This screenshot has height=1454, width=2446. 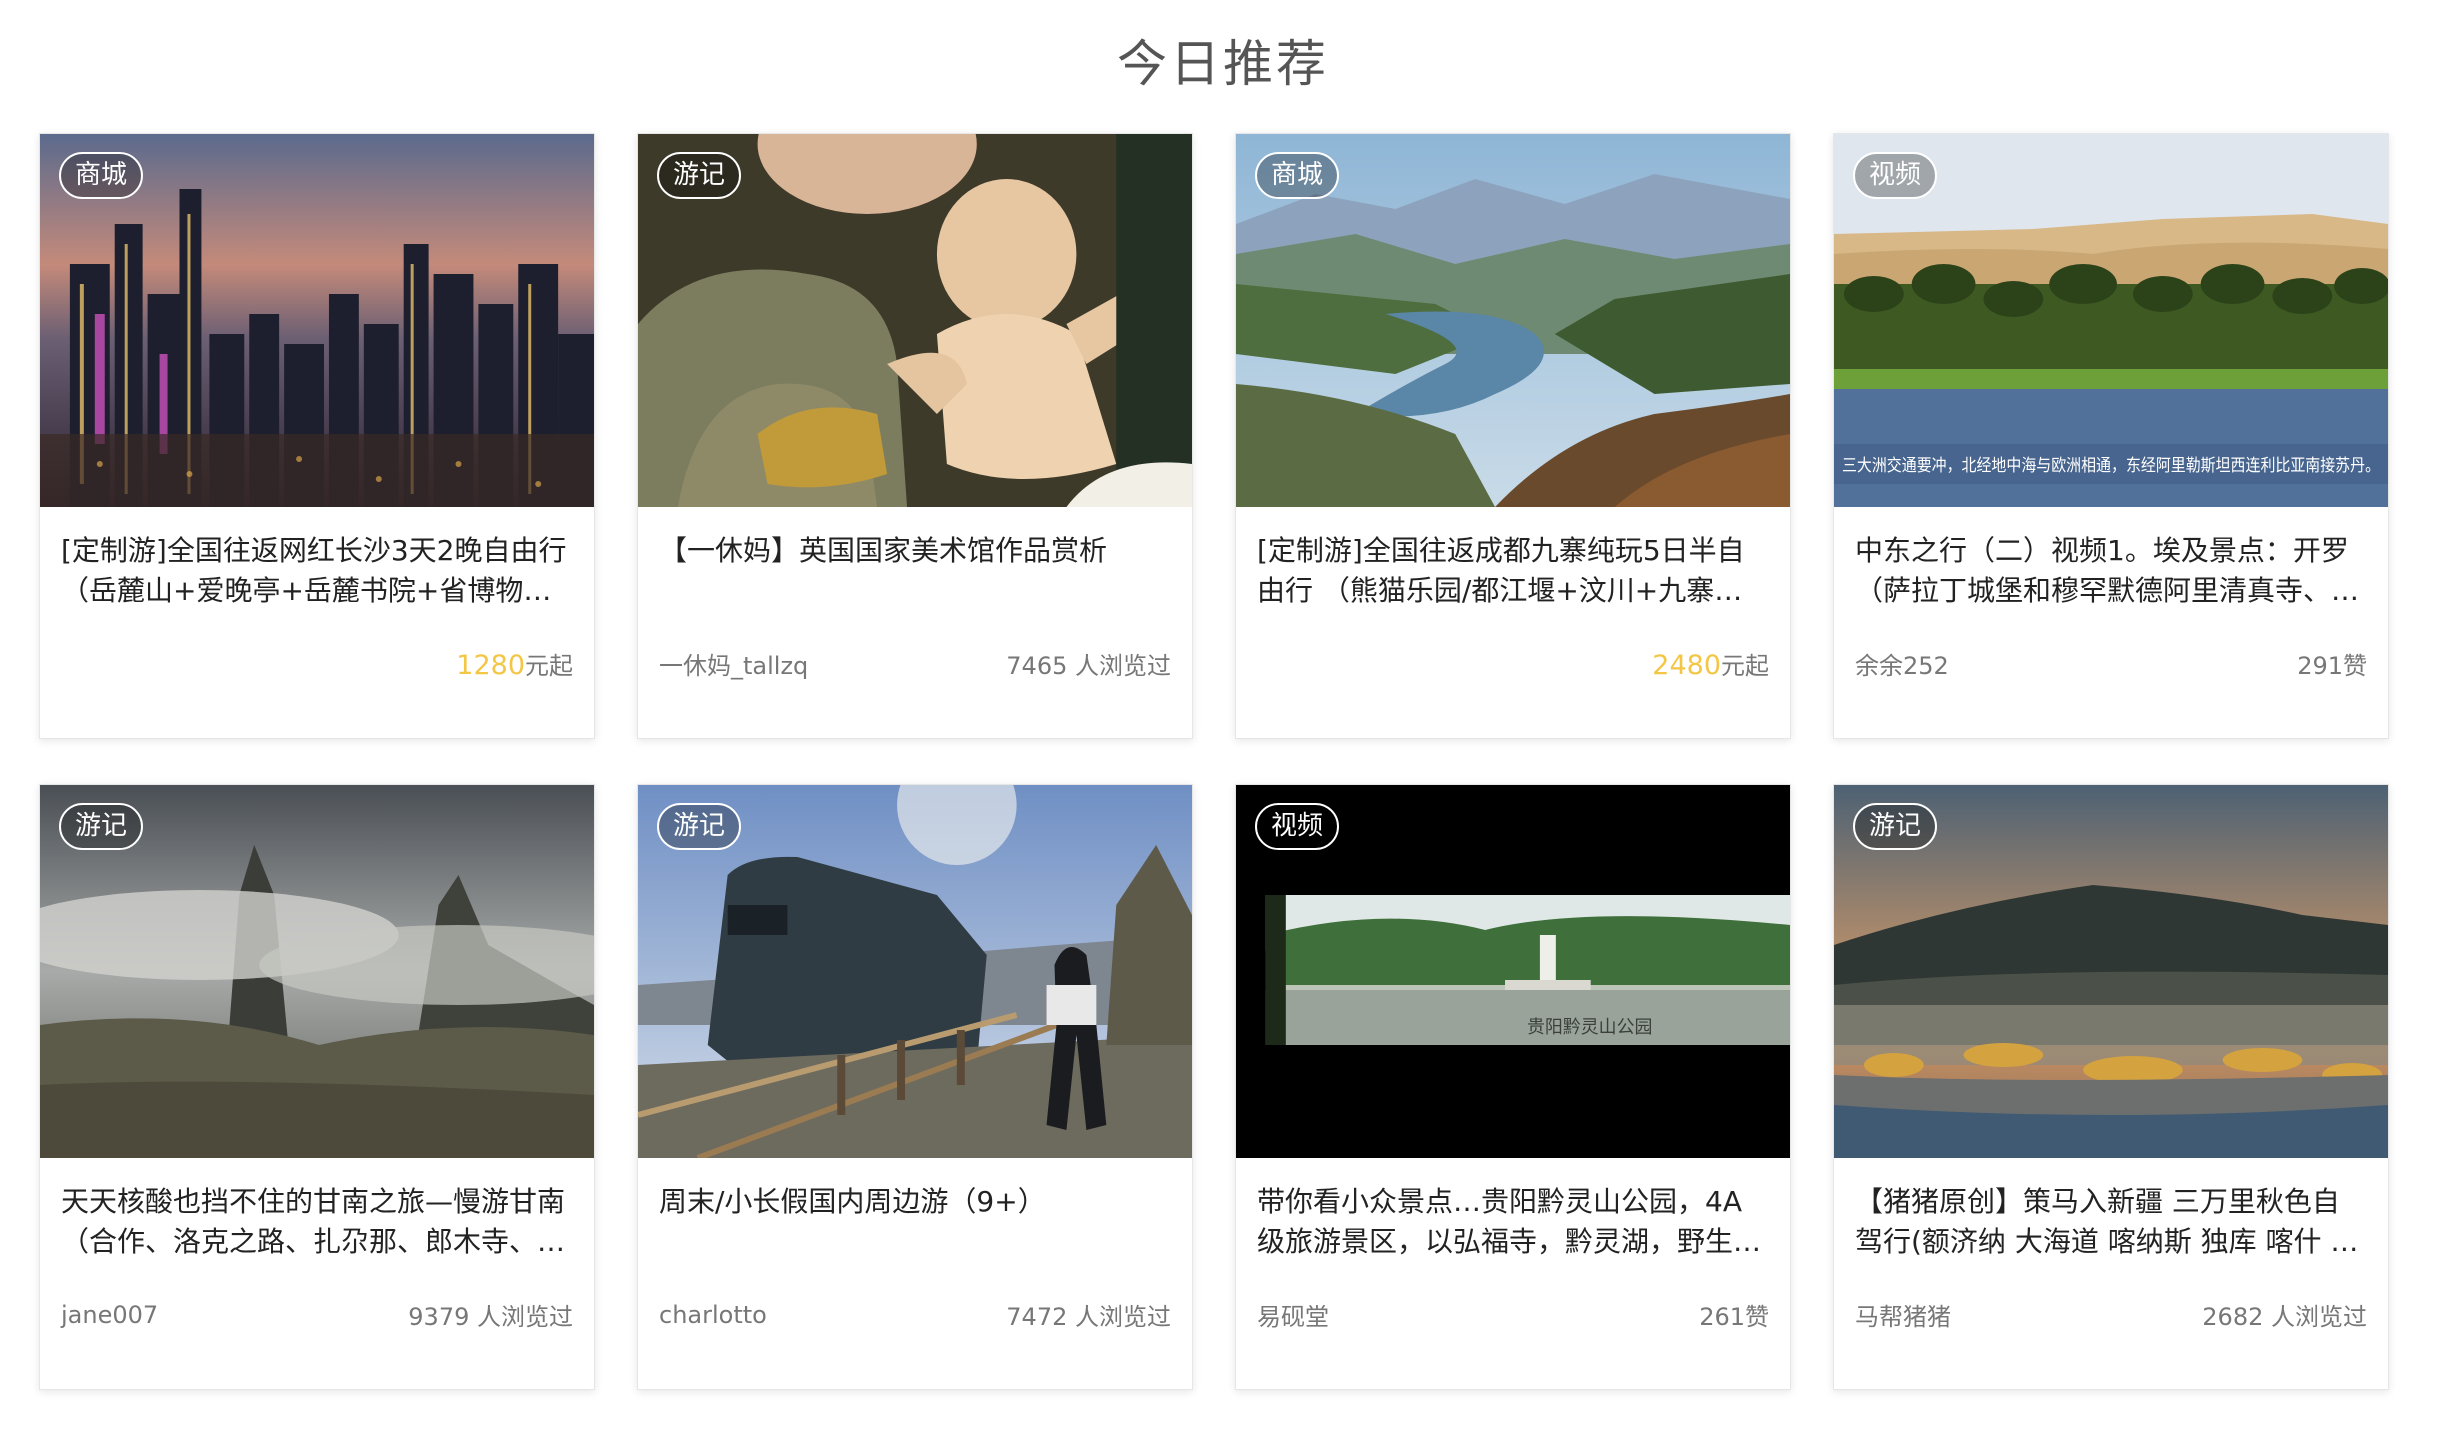 What do you see at coordinates (490, 1317) in the screenshot?
I see `view-count: 9379 人浏览过` at bounding box center [490, 1317].